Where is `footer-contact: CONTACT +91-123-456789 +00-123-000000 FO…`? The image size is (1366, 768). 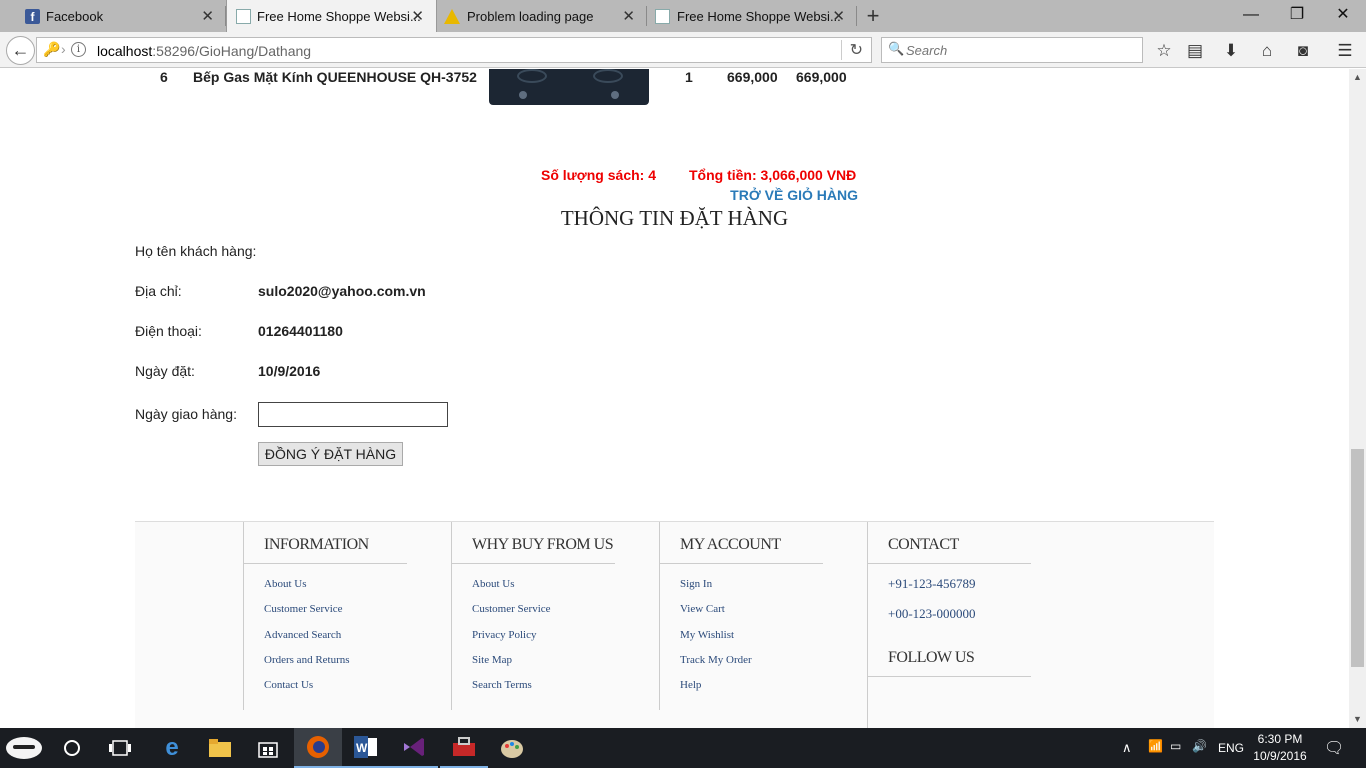 footer-contact: CONTACT +91-123-456789 +00-123-000000 FO… is located at coordinates (971, 625).